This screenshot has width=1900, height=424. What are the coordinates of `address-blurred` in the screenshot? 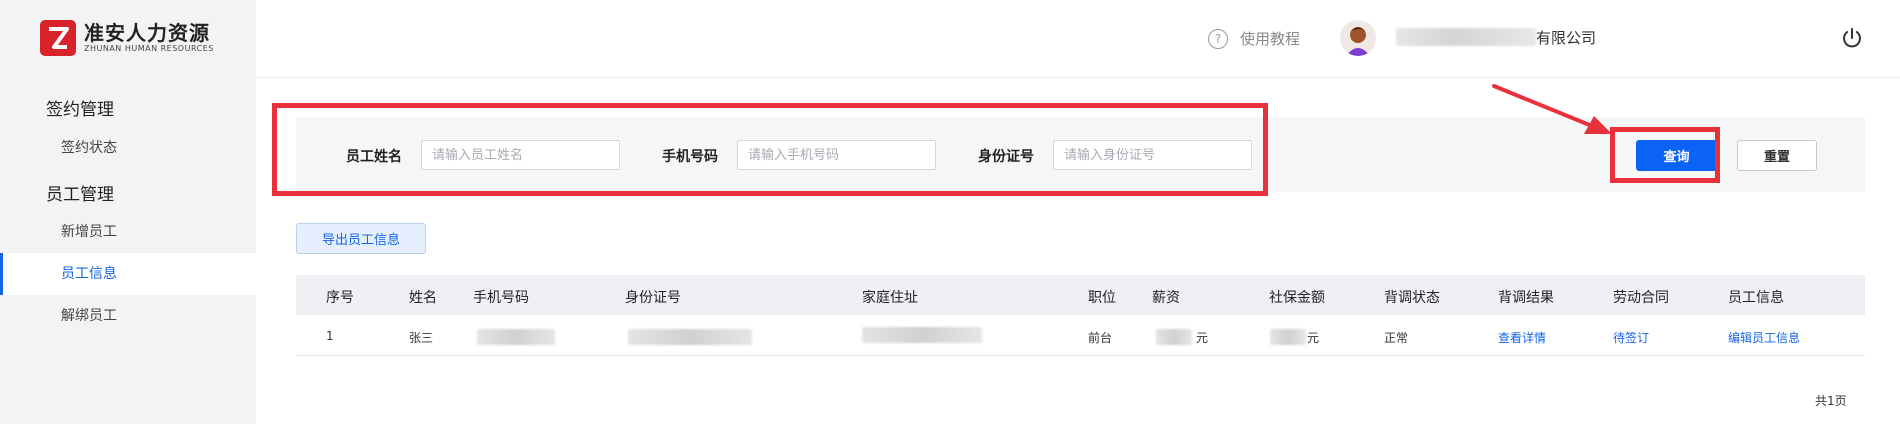 It's located at (922, 335).